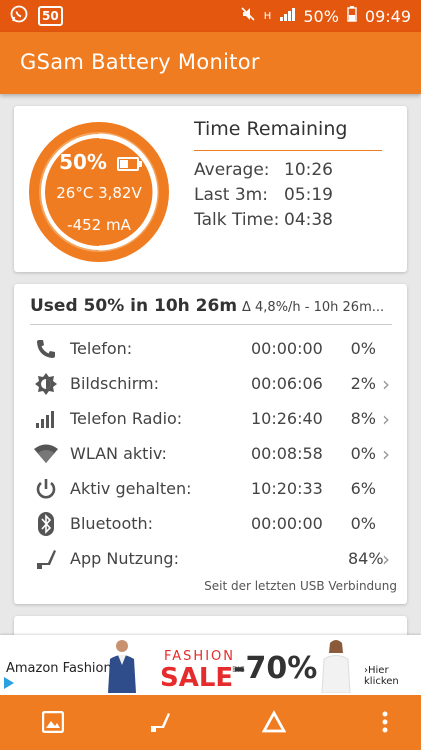 Image resolution: width=421 pixels, height=750 pixels. Describe the element at coordinates (210, 385) in the screenshot. I see `usage-row-bildschirm: Bildschirm: 00:06:06 2% ›` at that location.